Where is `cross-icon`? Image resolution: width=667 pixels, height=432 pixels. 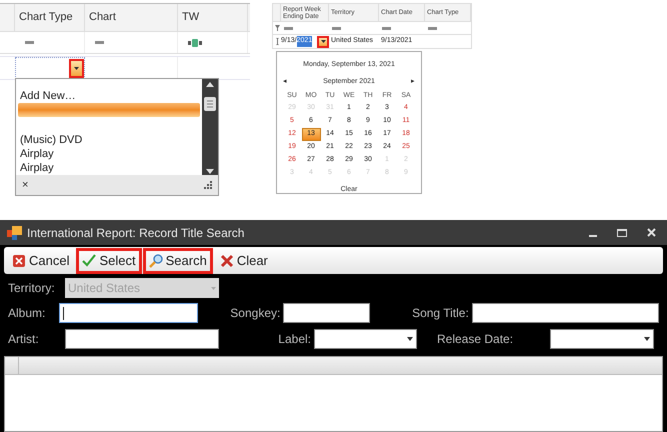
cross-icon is located at coordinates (227, 261).